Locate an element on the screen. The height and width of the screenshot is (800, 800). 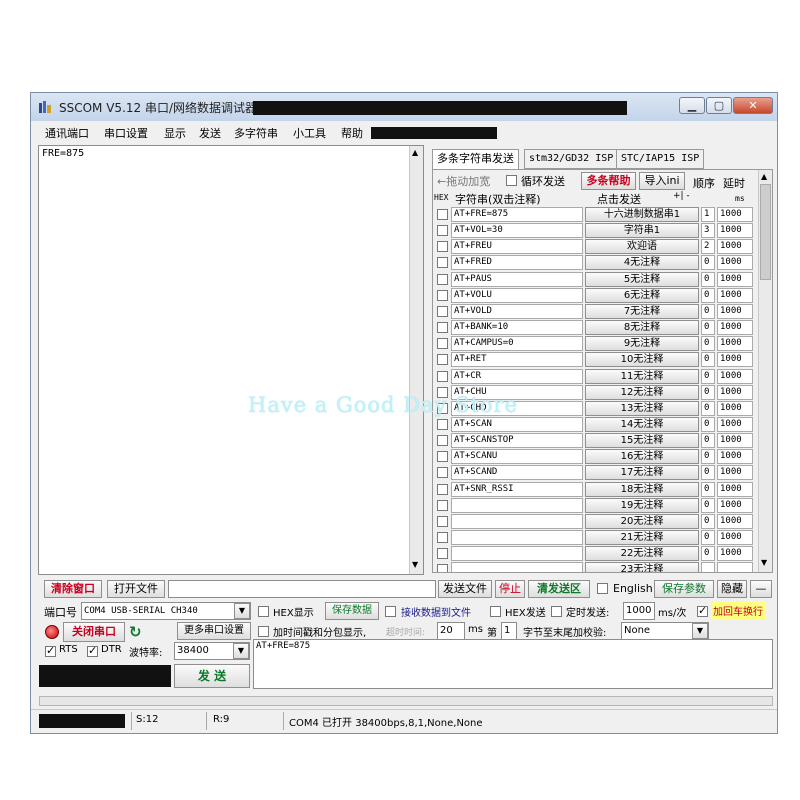
row-order-input: 3 is located at coordinates (708, 230).